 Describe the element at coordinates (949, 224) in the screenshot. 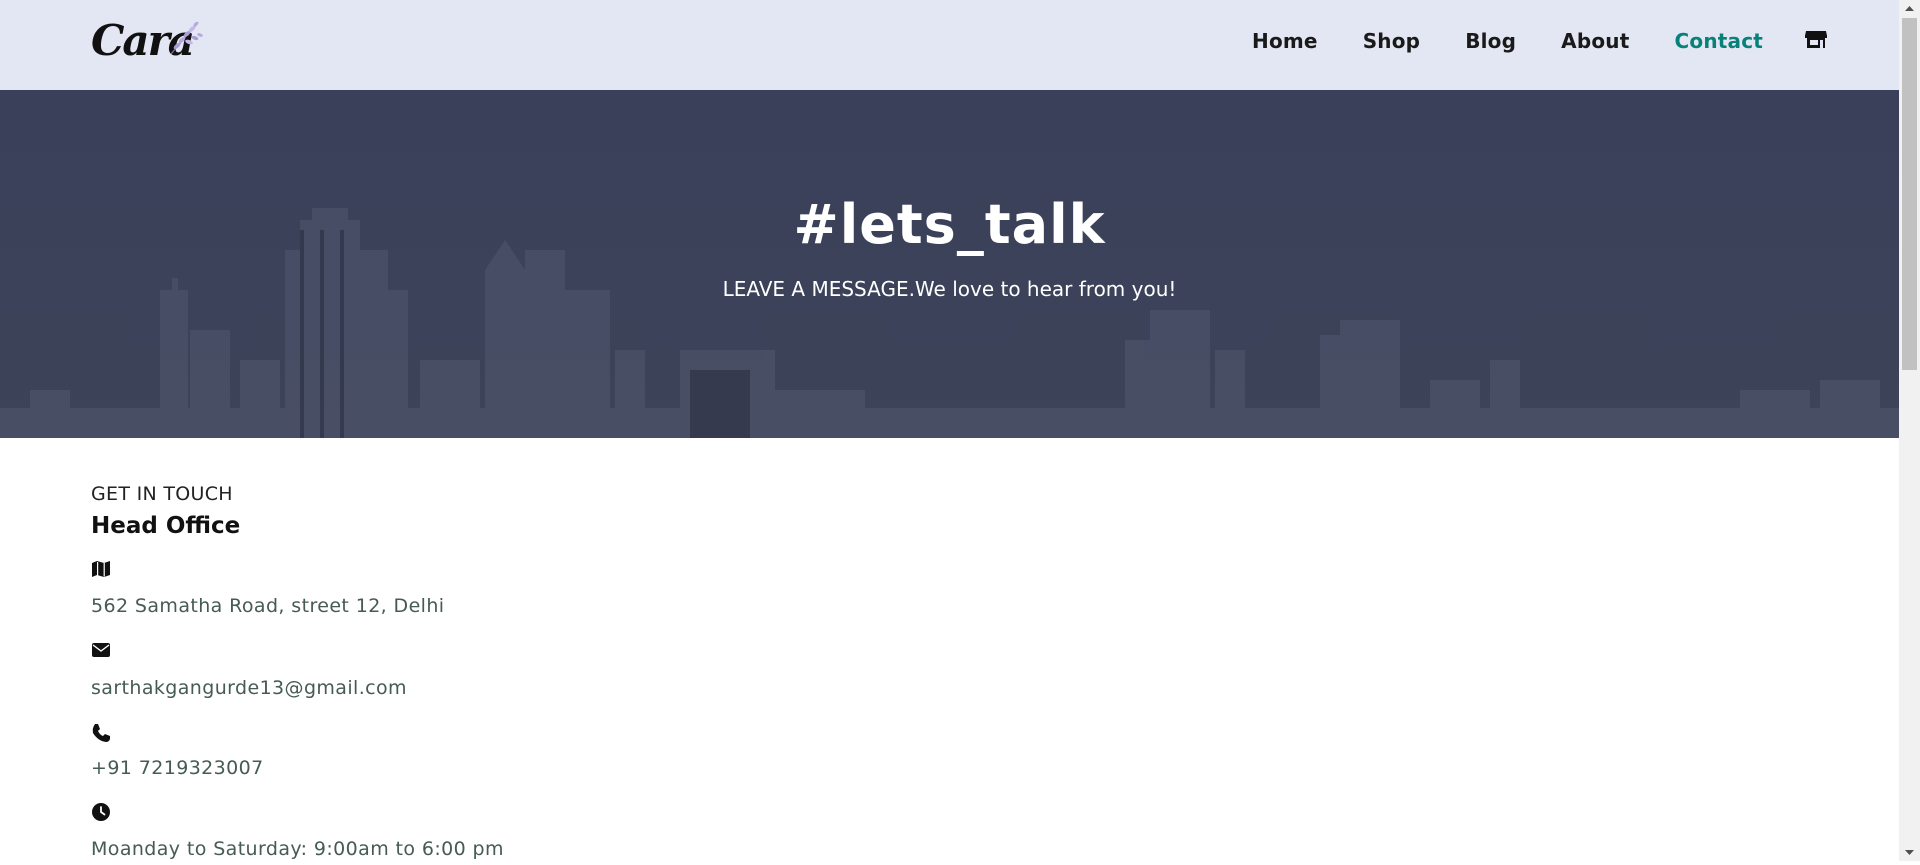

I see `hero-title: #lets_talk` at that location.